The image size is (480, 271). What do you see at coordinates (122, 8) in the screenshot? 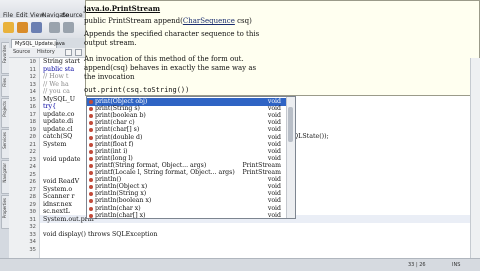
I see `javadoc-class-link: java.io.PrintStream` at bounding box center [122, 8].